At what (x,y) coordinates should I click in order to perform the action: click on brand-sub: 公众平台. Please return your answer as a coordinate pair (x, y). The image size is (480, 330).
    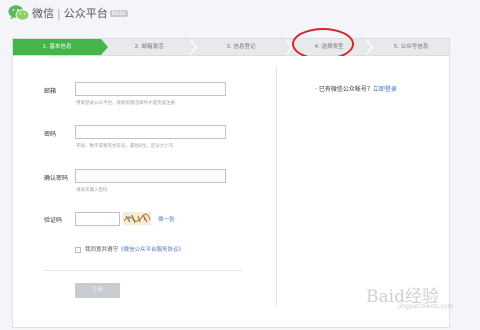
    Looking at the image, I should click on (85, 13).